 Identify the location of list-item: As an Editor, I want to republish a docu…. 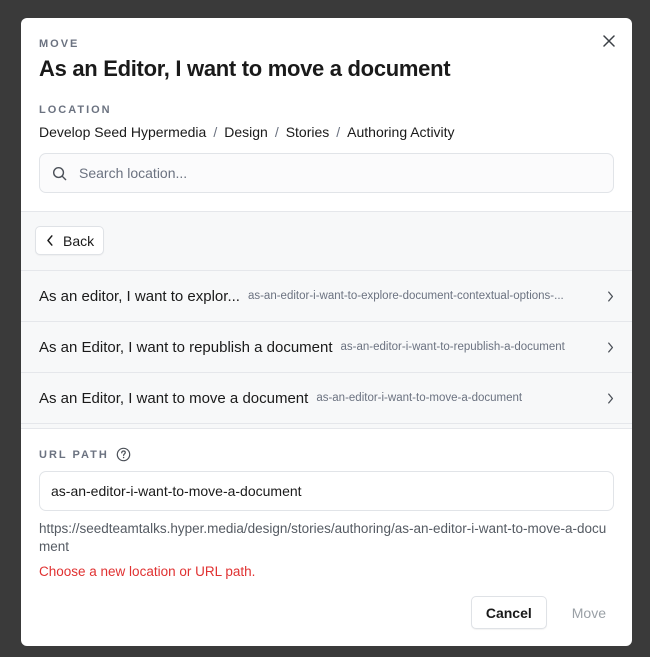
(326, 346).